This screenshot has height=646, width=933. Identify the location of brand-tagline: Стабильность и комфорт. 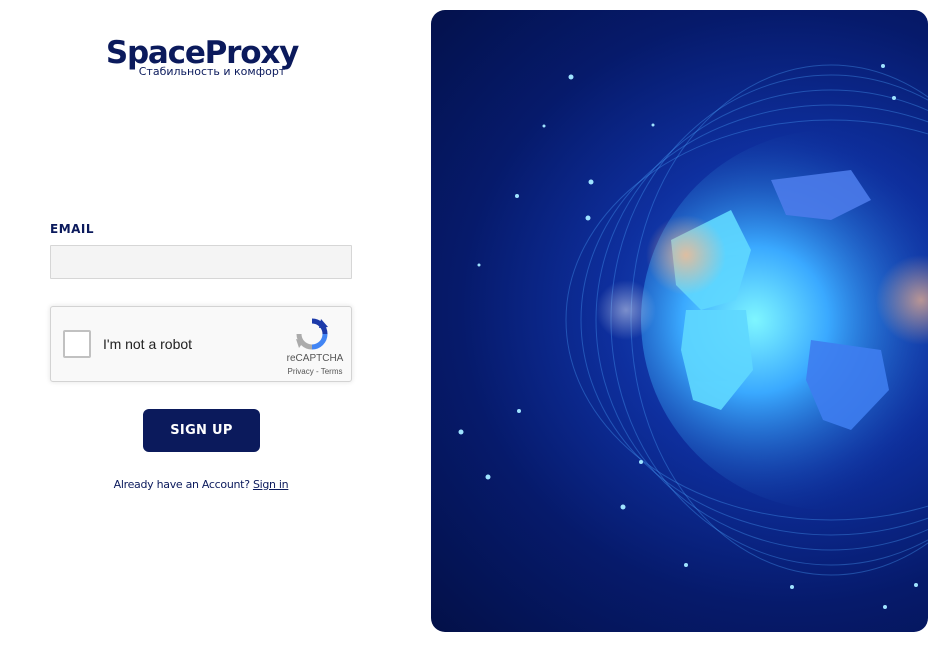
(212, 71).